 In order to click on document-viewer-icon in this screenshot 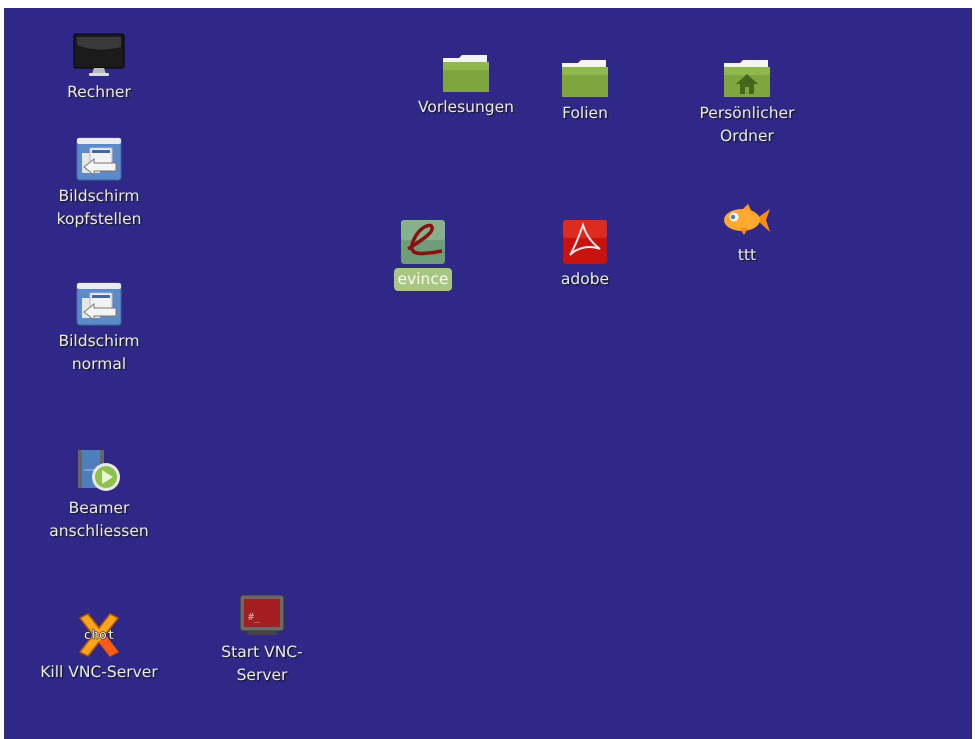, I will do `click(423, 242)`.